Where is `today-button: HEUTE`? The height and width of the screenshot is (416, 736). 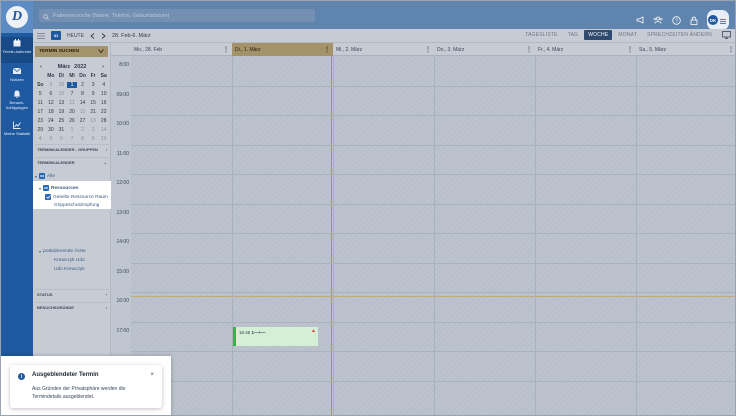 today-button: HEUTE is located at coordinates (75, 36).